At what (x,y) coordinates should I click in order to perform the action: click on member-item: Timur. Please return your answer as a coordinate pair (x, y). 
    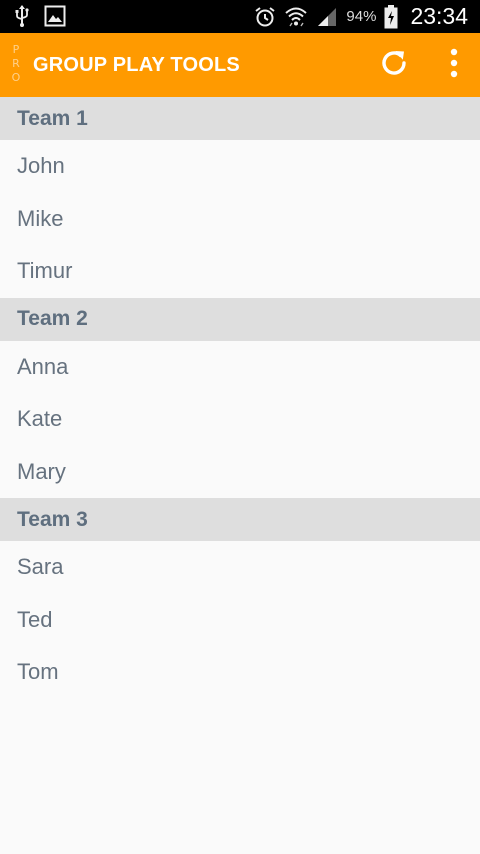
    Looking at the image, I should click on (240, 271).